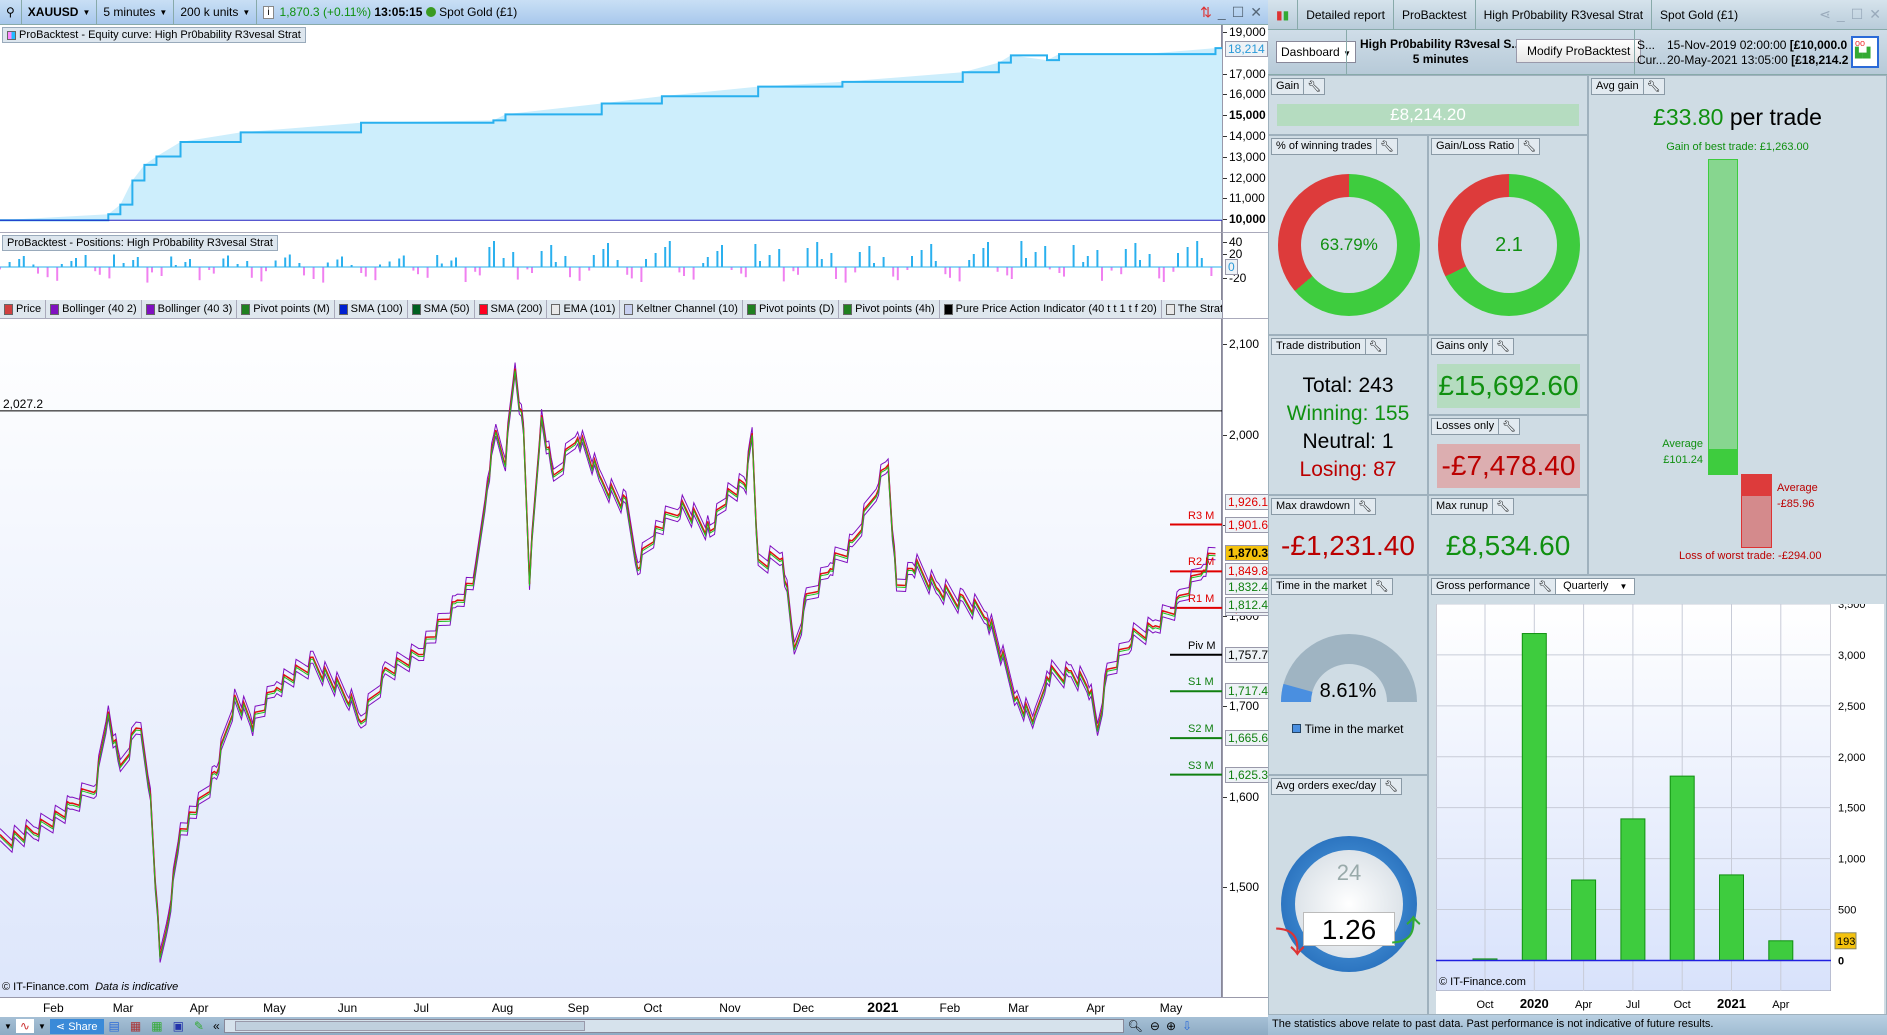  I want to click on refresh-icon: ⇅, so click(1206, 12).